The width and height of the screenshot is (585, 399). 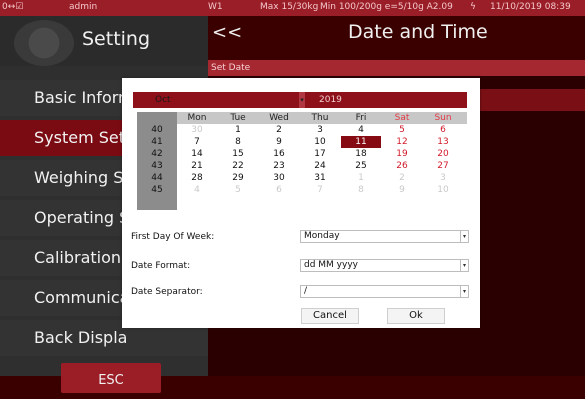 I want to click on weekday-header: Fri, so click(x=361, y=118).